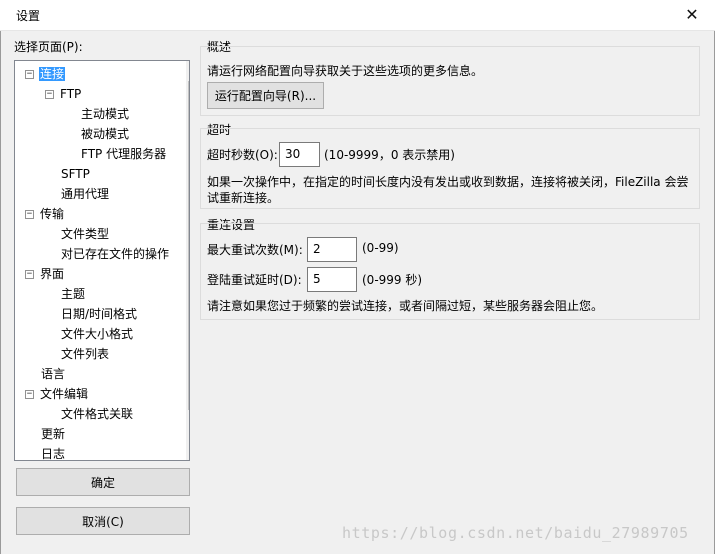  I want to click on tree-item-label: 文件编辑, so click(64, 394).